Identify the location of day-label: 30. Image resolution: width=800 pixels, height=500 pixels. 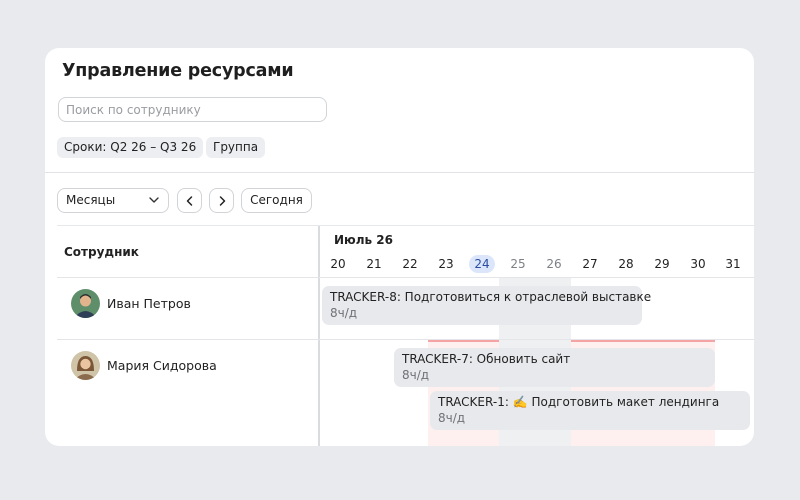
(698, 264).